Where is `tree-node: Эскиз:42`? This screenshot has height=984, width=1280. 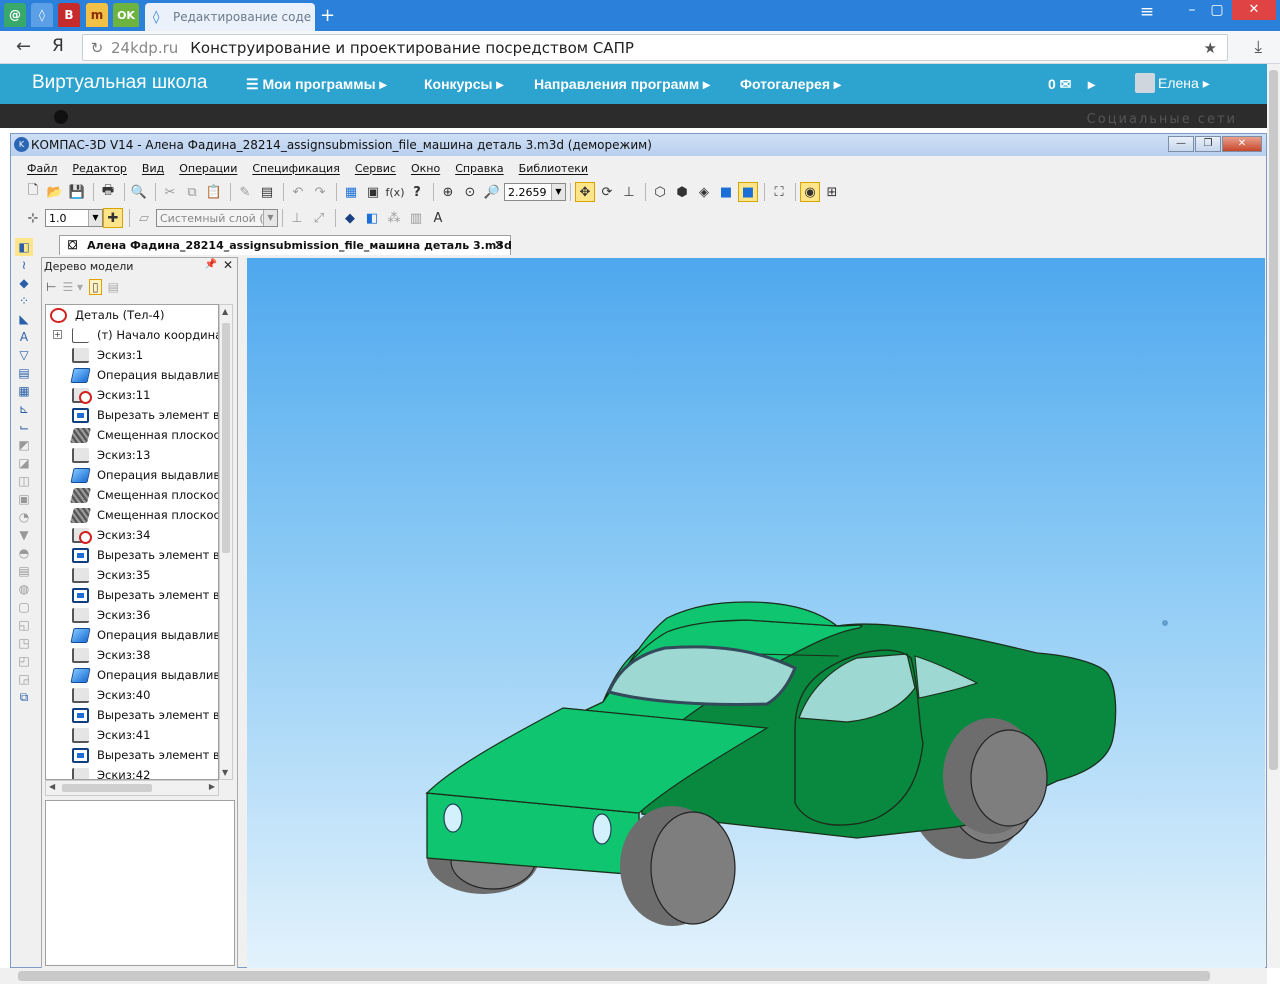 tree-node: Эскиз:42 is located at coordinates (132, 772).